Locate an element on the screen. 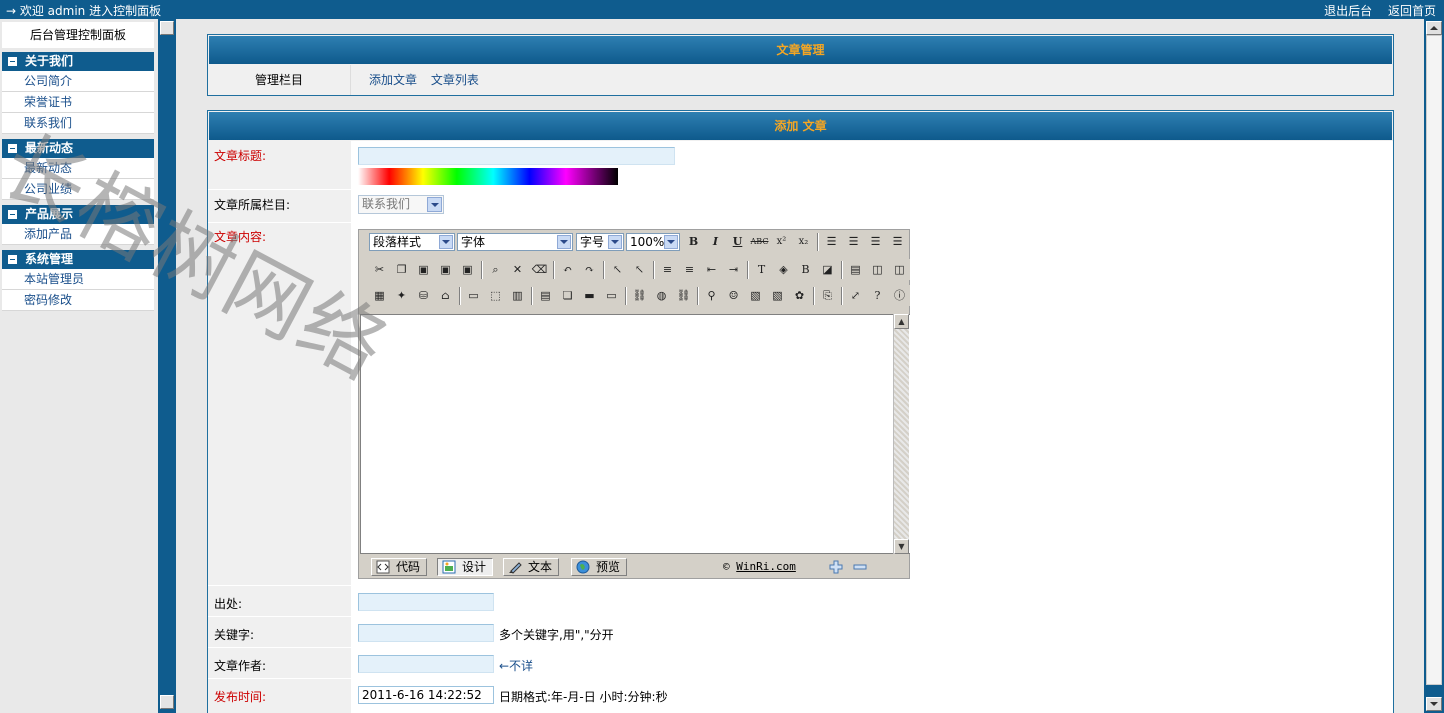  image-insert-icon: ▧ is located at coordinates (755, 295).